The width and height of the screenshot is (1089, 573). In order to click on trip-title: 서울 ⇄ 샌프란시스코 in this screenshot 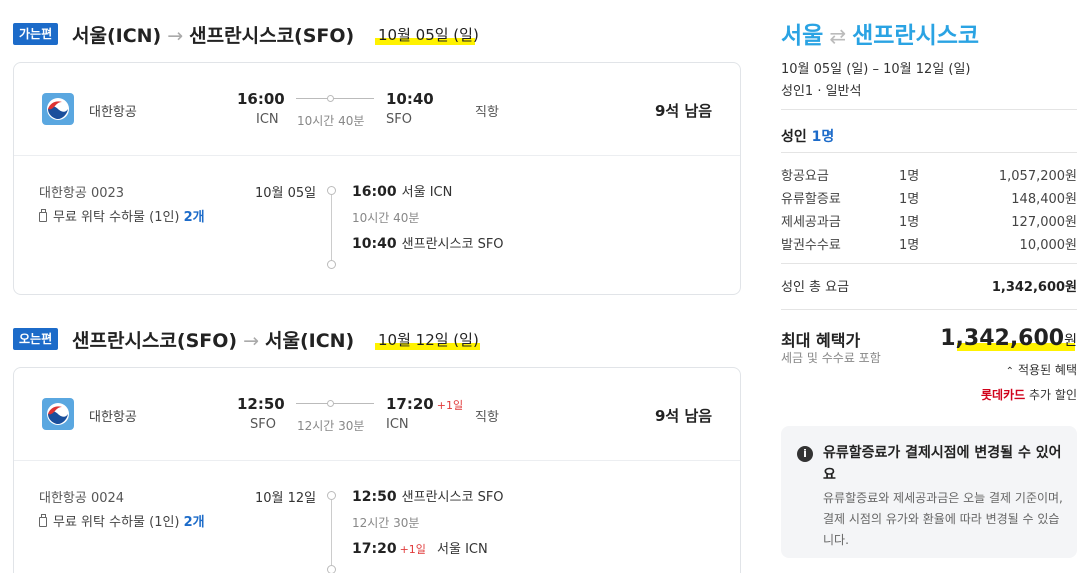, I will do `click(880, 33)`.